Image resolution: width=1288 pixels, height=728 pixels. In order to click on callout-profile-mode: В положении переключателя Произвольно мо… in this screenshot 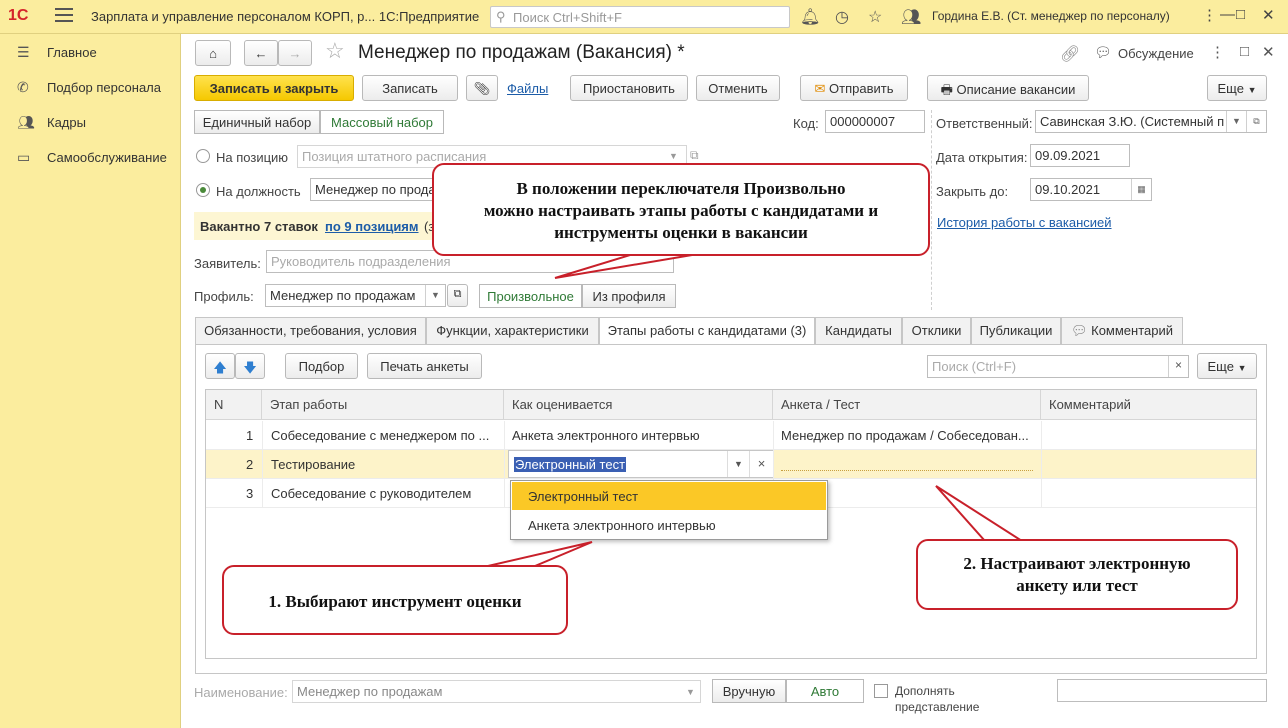, I will do `click(681, 209)`.